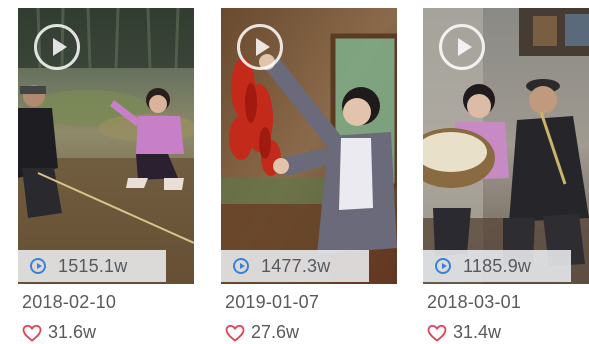 This screenshot has width=589, height=344. I want to click on likes-count: 31.6w, so click(72, 332).